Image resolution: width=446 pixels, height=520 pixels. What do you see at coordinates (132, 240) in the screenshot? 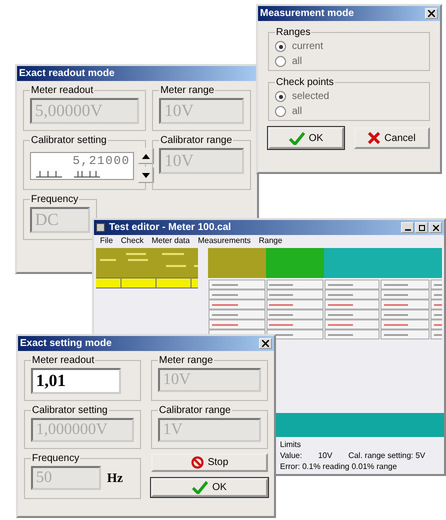
I see `menu-item: Check` at bounding box center [132, 240].